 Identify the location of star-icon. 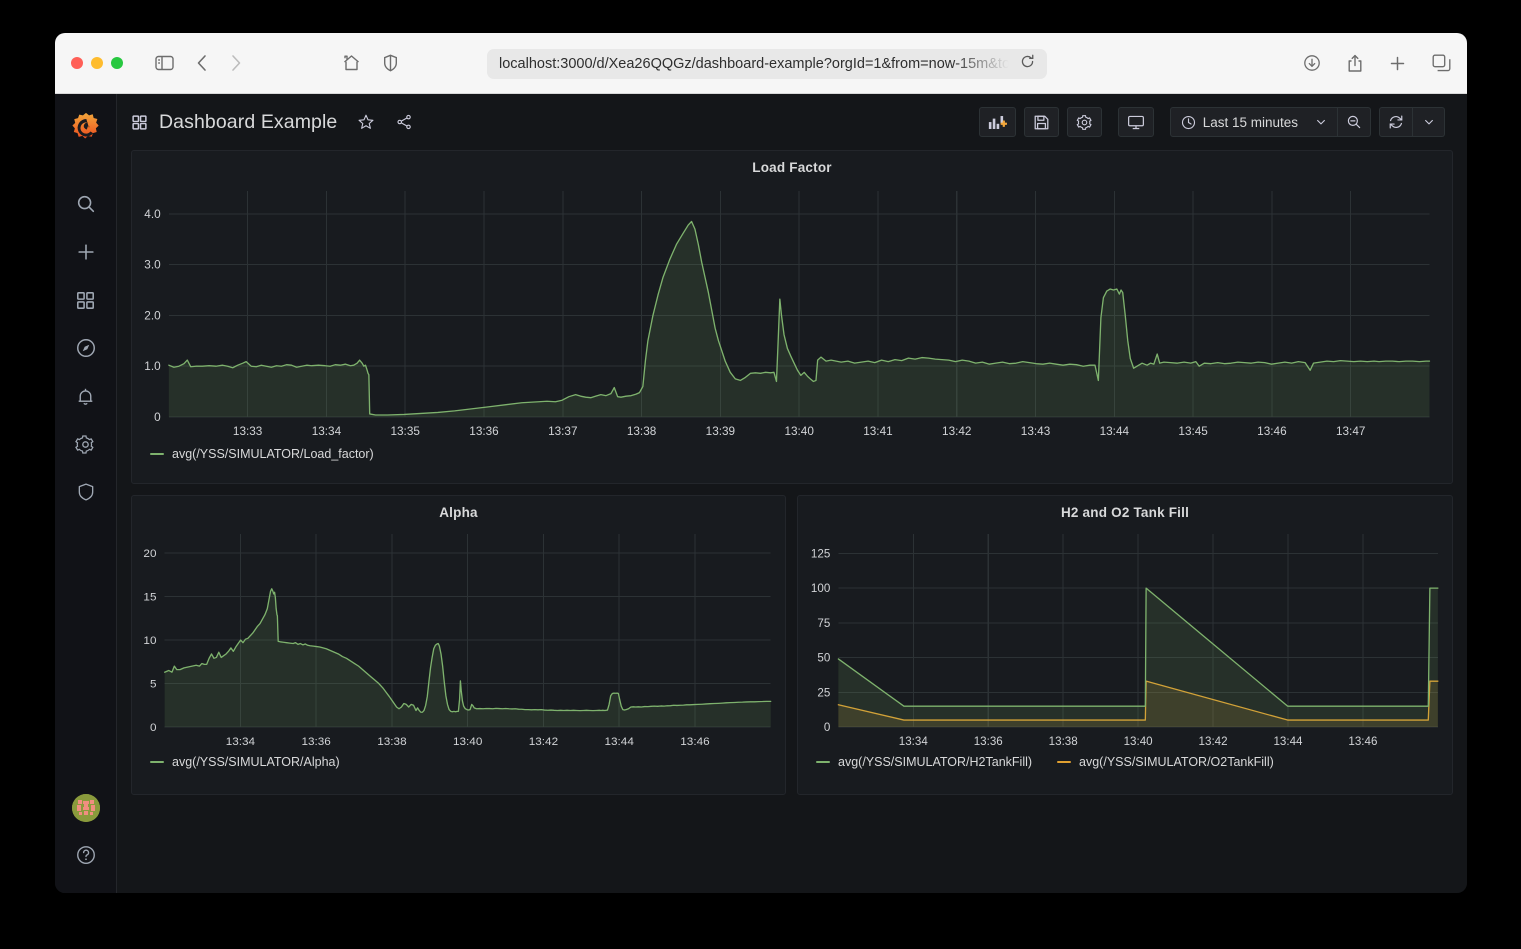
(366, 122).